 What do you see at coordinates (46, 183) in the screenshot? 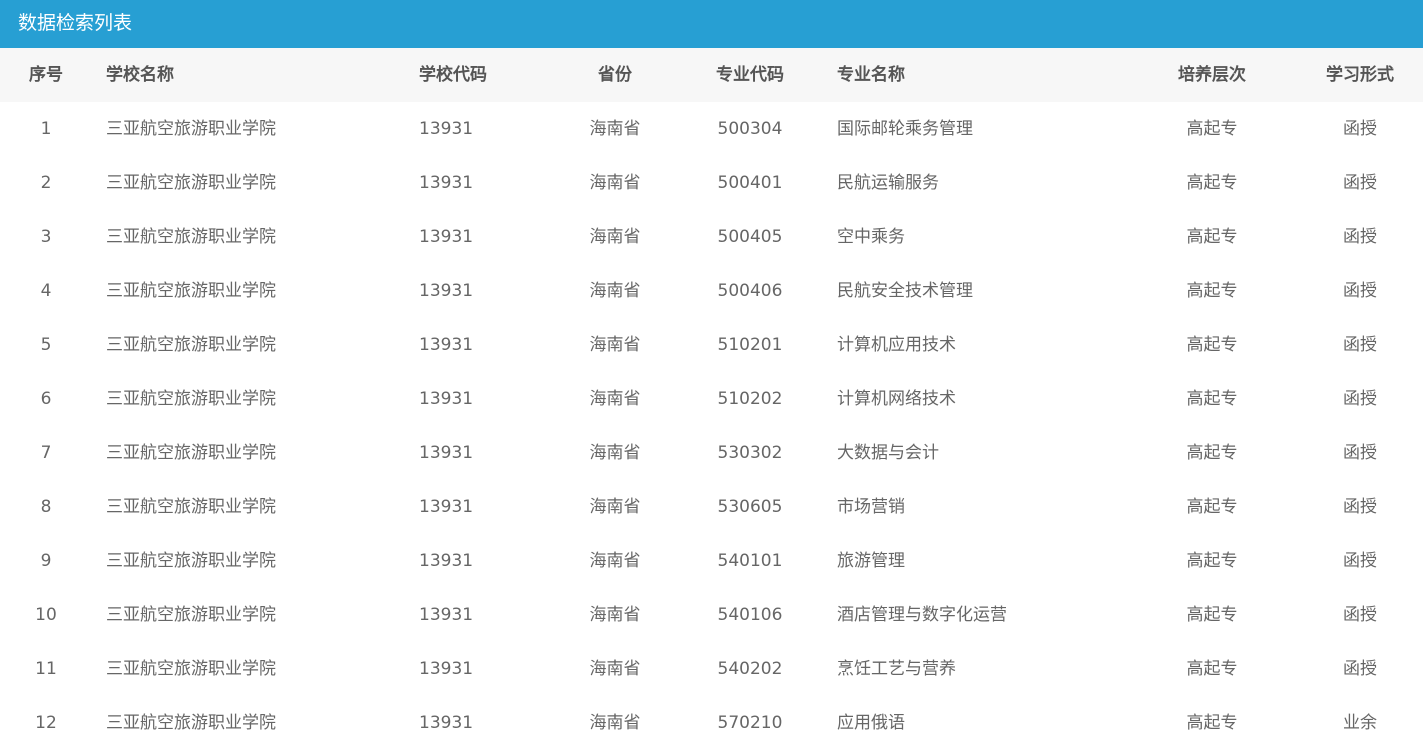
I see `cell-index: 2` at bounding box center [46, 183].